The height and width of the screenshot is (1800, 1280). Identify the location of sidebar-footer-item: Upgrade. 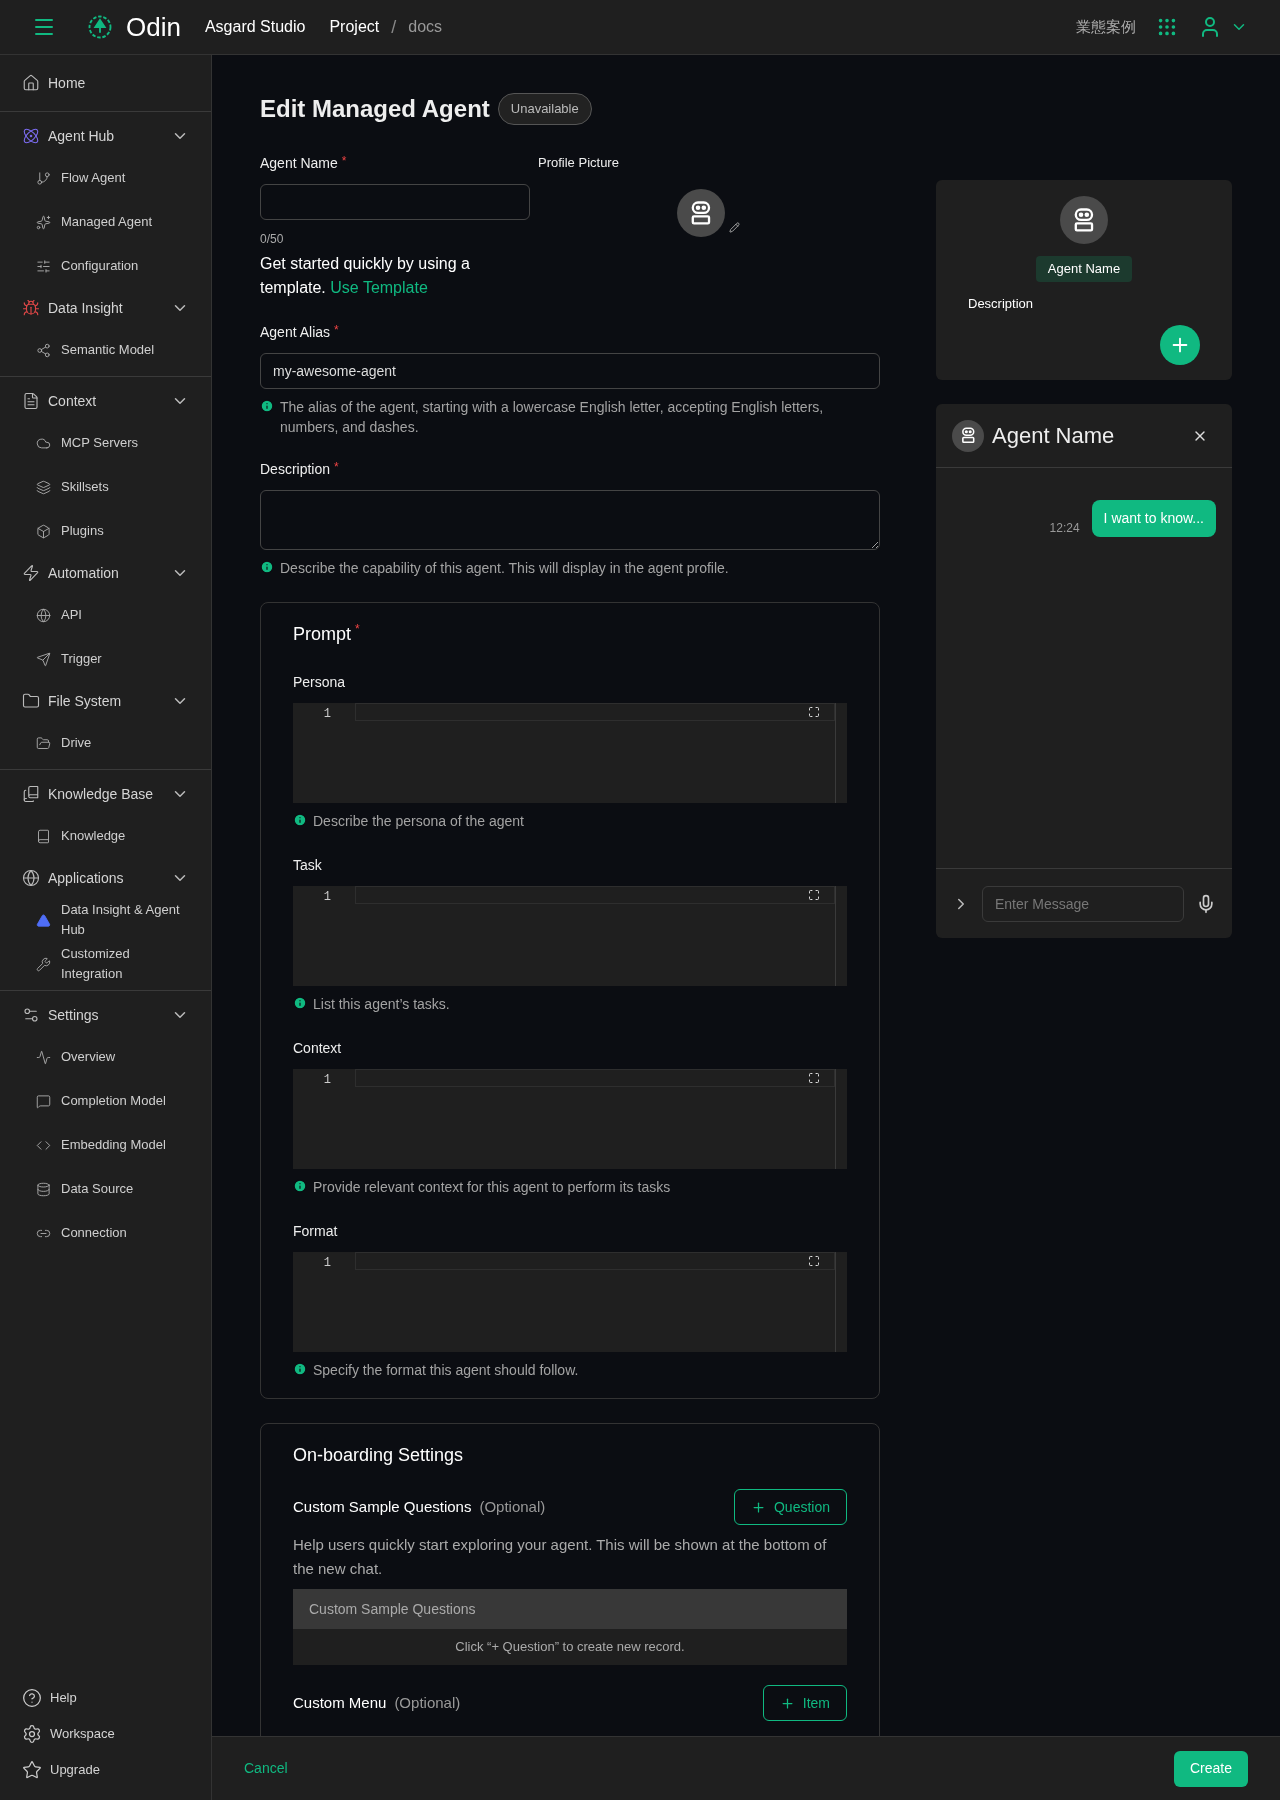
(105, 1770).